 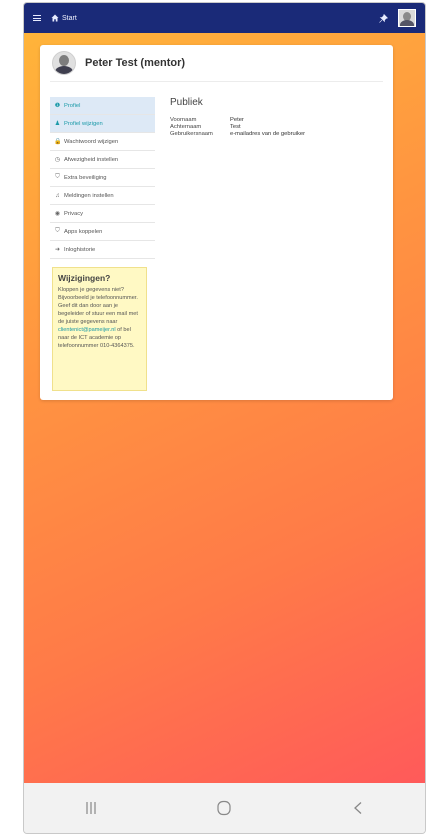 What do you see at coordinates (268, 134) in the screenshot?
I see `field-value: e-mailadres van de gebruiker` at bounding box center [268, 134].